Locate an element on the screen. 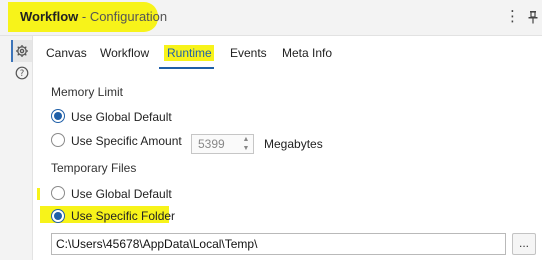  panel-title: Workflow - Configuration is located at coordinates (87, 17).